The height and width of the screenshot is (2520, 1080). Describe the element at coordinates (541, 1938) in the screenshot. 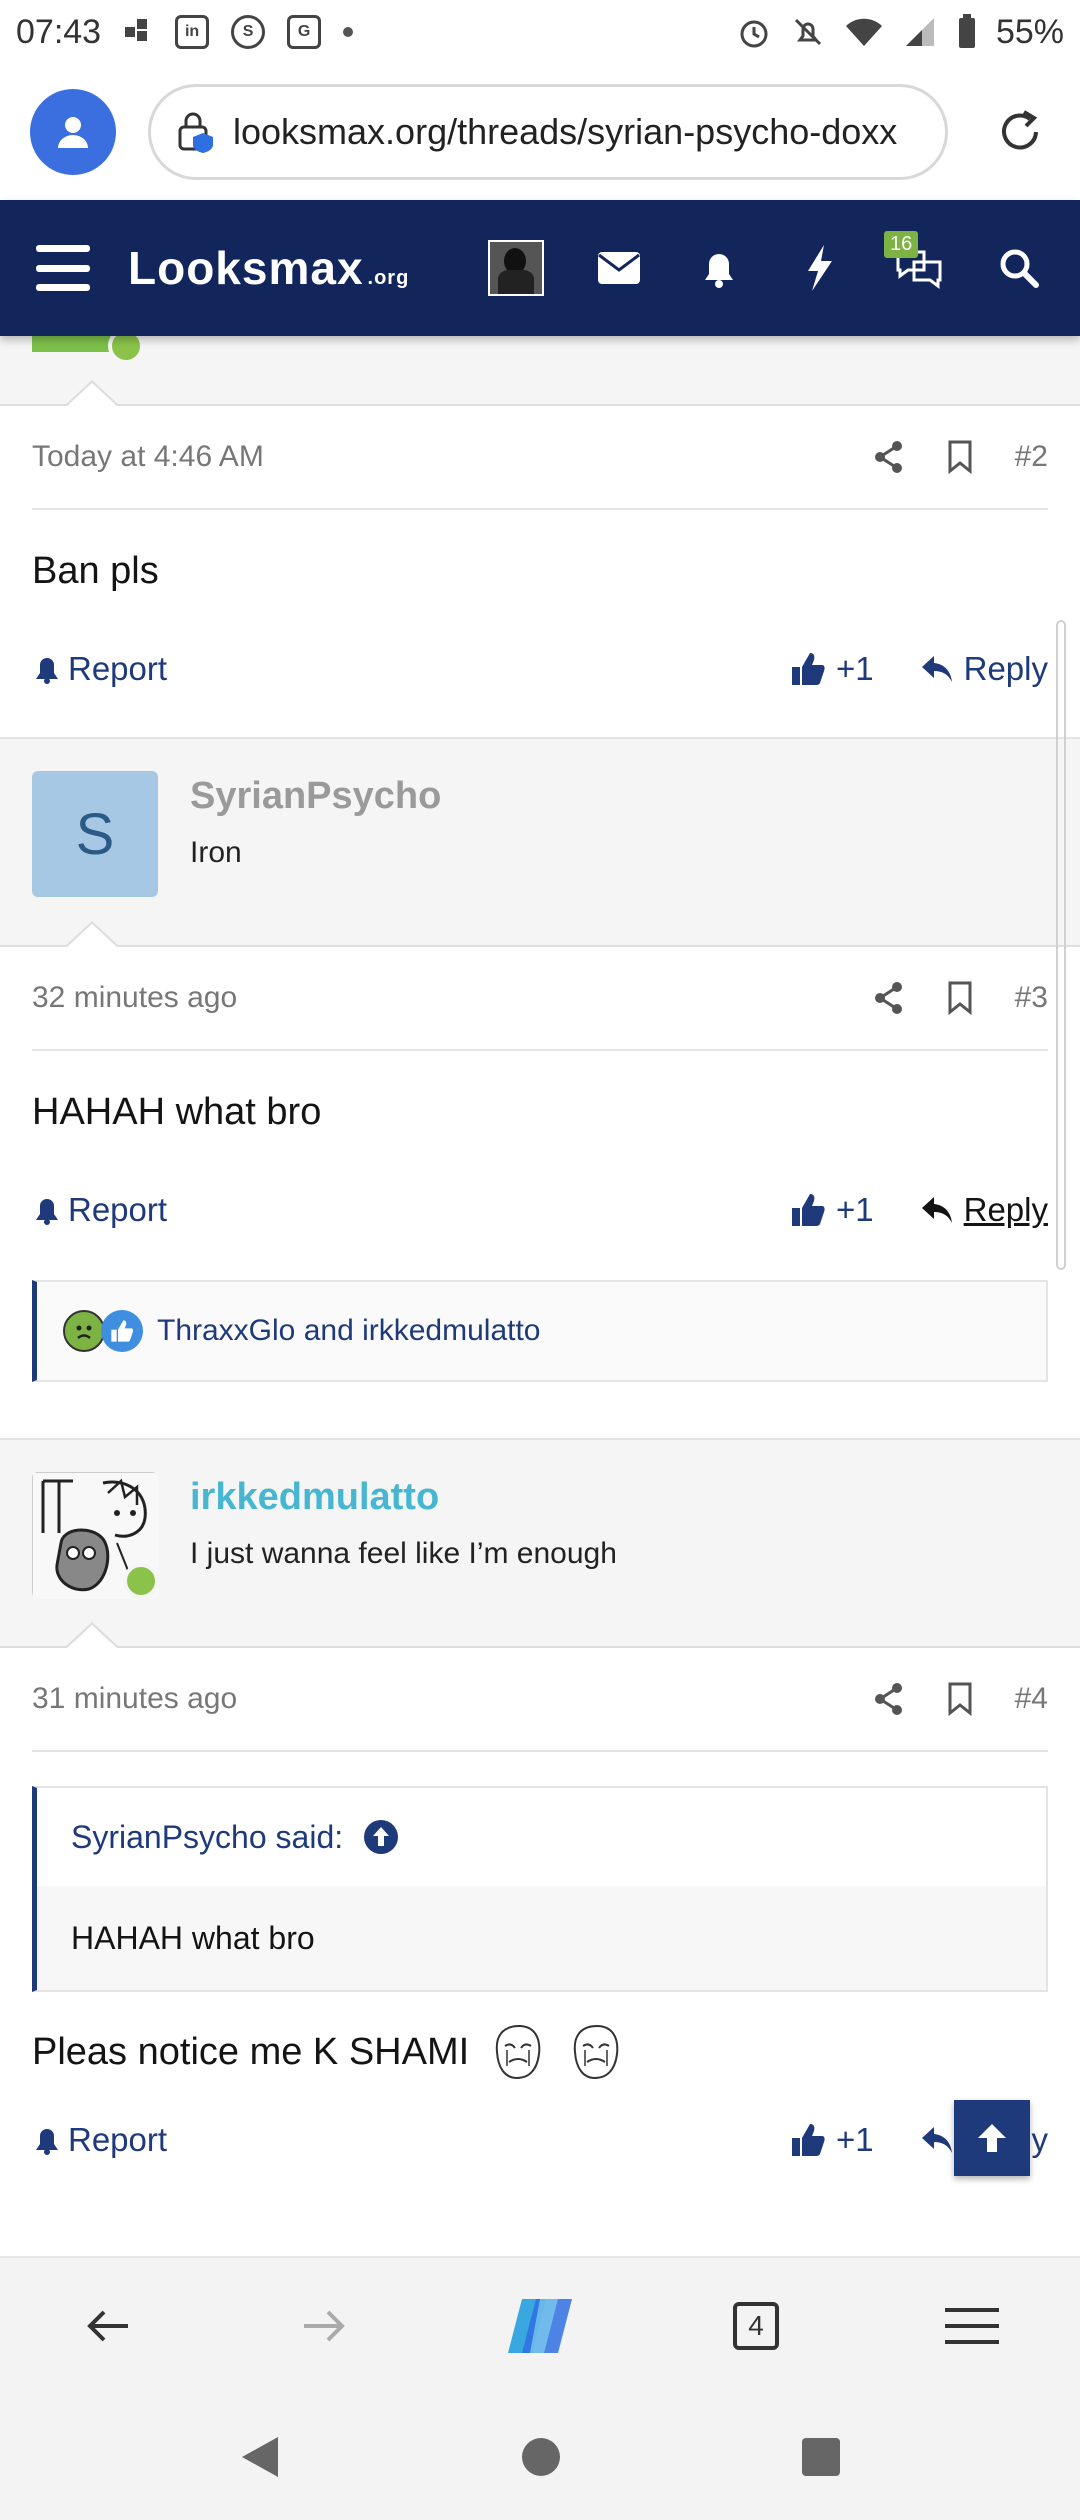

I see `quote-text: HAHAH what bro` at that location.